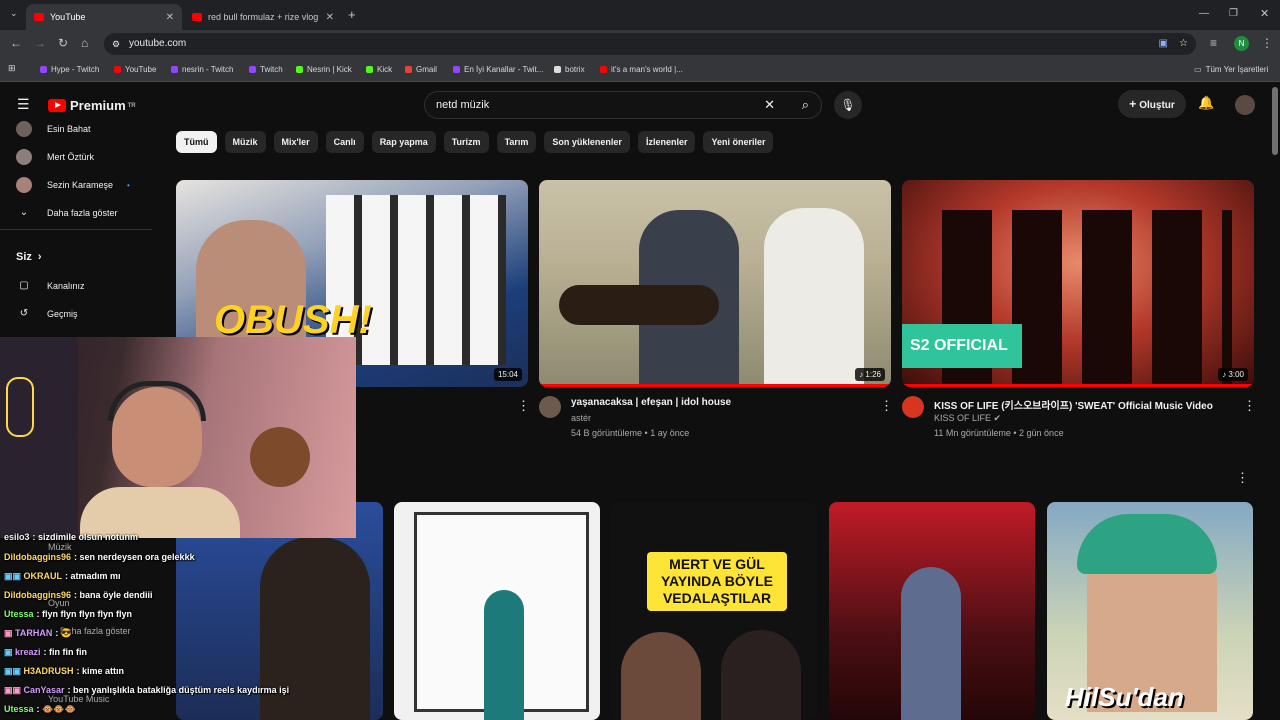 The image size is (1280, 720). I want to click on duration-text: 1:26, so click(873, 374).